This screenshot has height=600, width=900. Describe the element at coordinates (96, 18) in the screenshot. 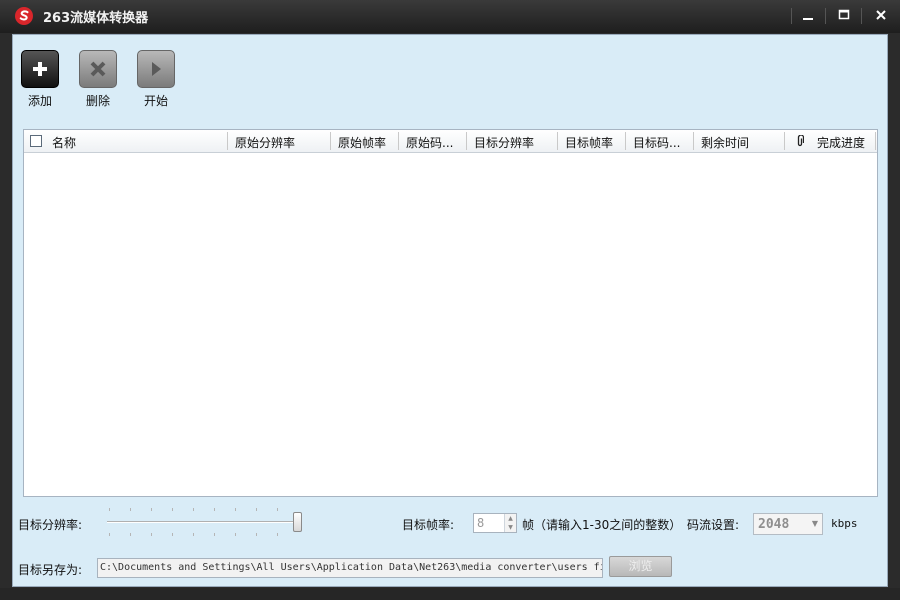

I see `window-title: 263流媒体转换器` at that location.